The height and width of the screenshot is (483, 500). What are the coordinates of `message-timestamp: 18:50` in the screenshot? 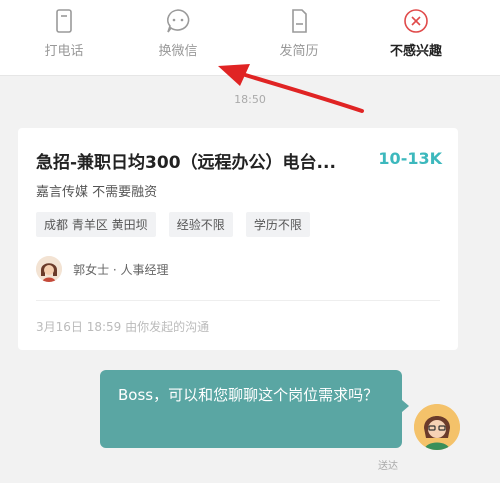 It's located at (250, 99).